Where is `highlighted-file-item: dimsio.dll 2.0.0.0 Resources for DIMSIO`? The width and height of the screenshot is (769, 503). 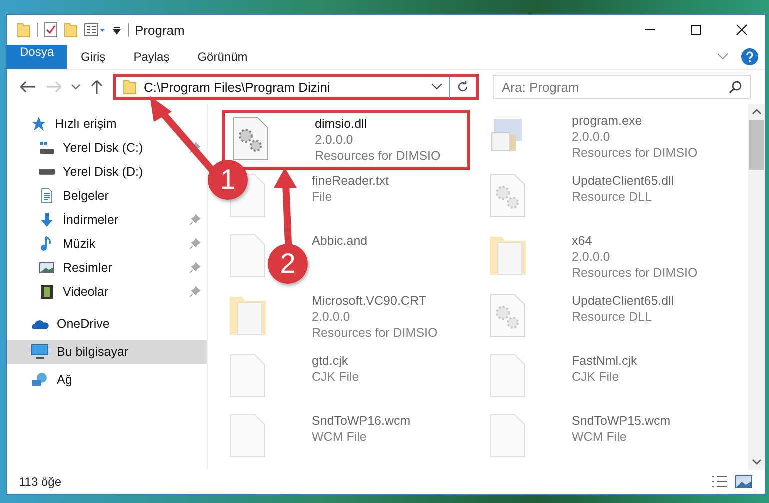 highlighted-file-item: dimsio.dll 2.0.0.0 Resources for DIMSIO is located at coordinates (346, 140).